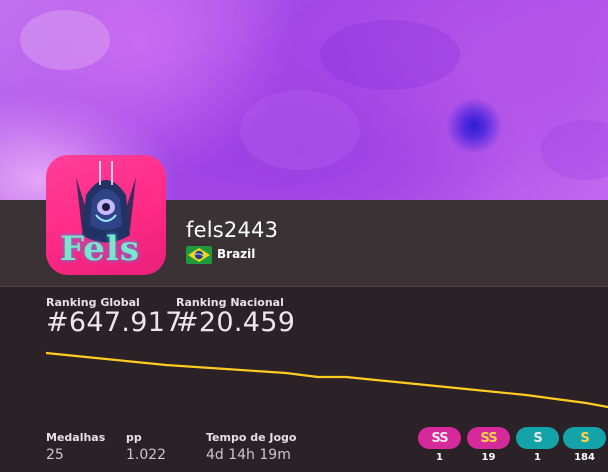  I want to click on playtime-value: 4d 14h 19m, so click(248, 455).